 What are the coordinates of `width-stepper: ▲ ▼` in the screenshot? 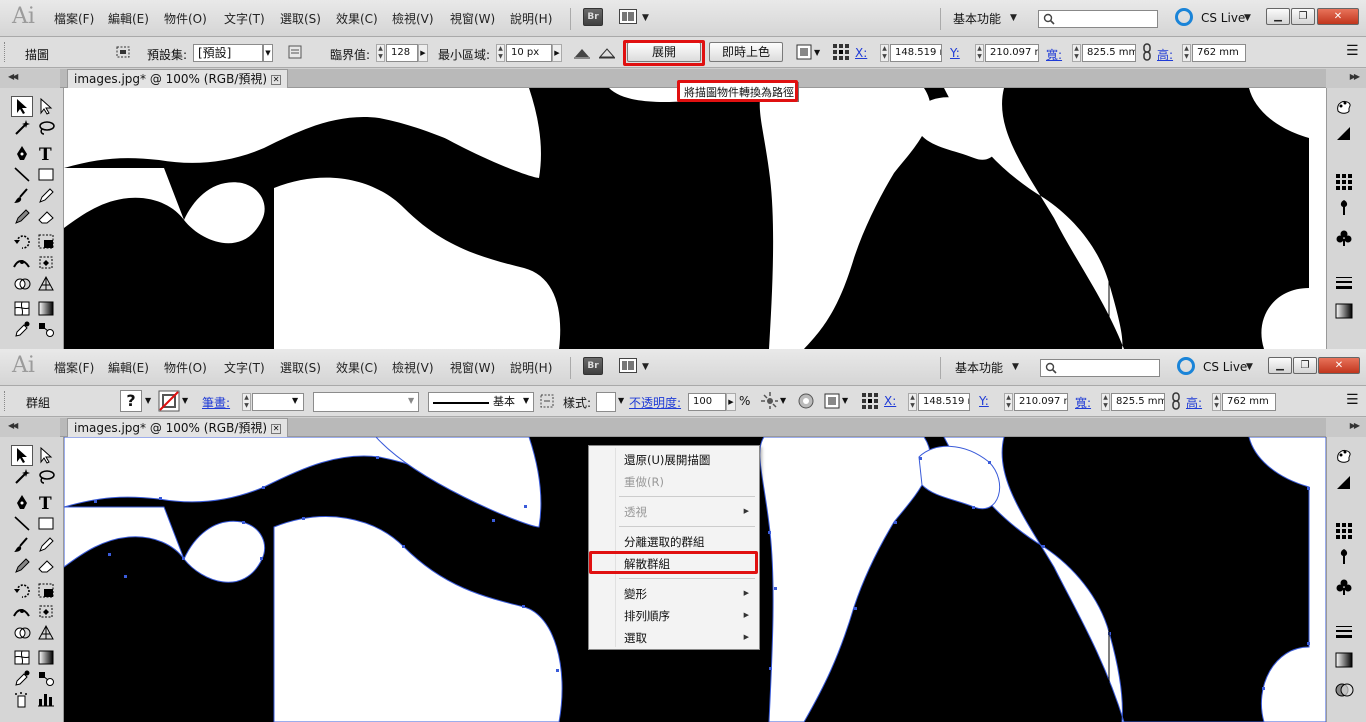 It's located at (1076, 53).